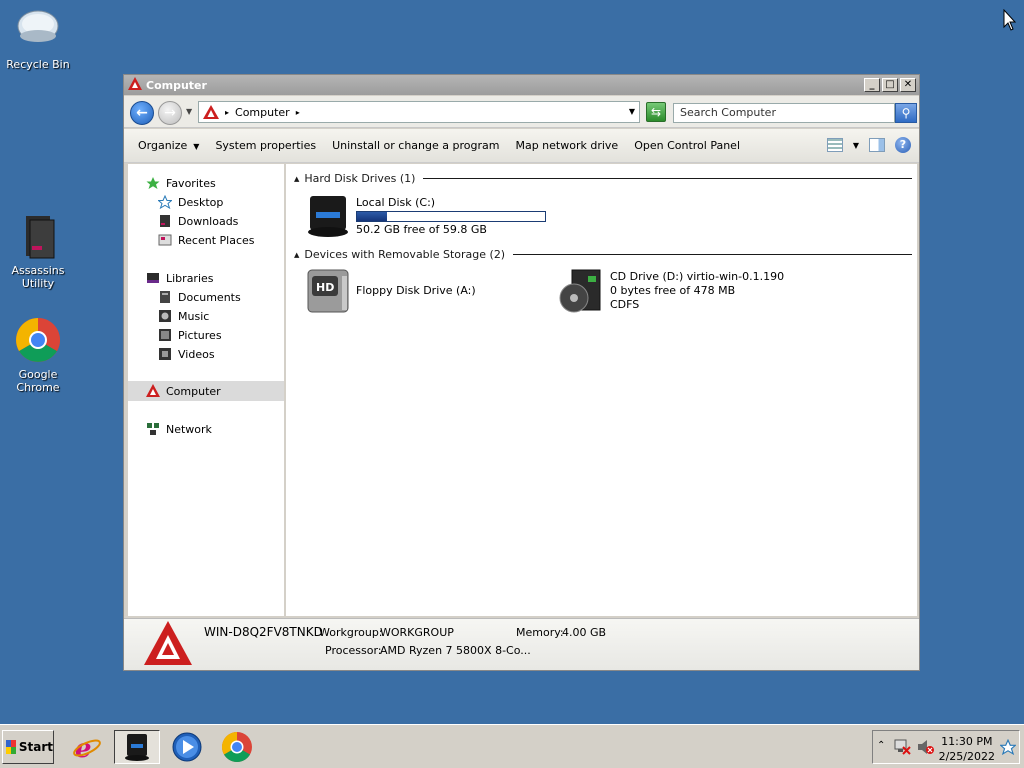 The image size is (1024, 768). What do you see at coordinates (165, 221) in the screenshot?
I see `downloads-icon` at bounding box center [165, 221].